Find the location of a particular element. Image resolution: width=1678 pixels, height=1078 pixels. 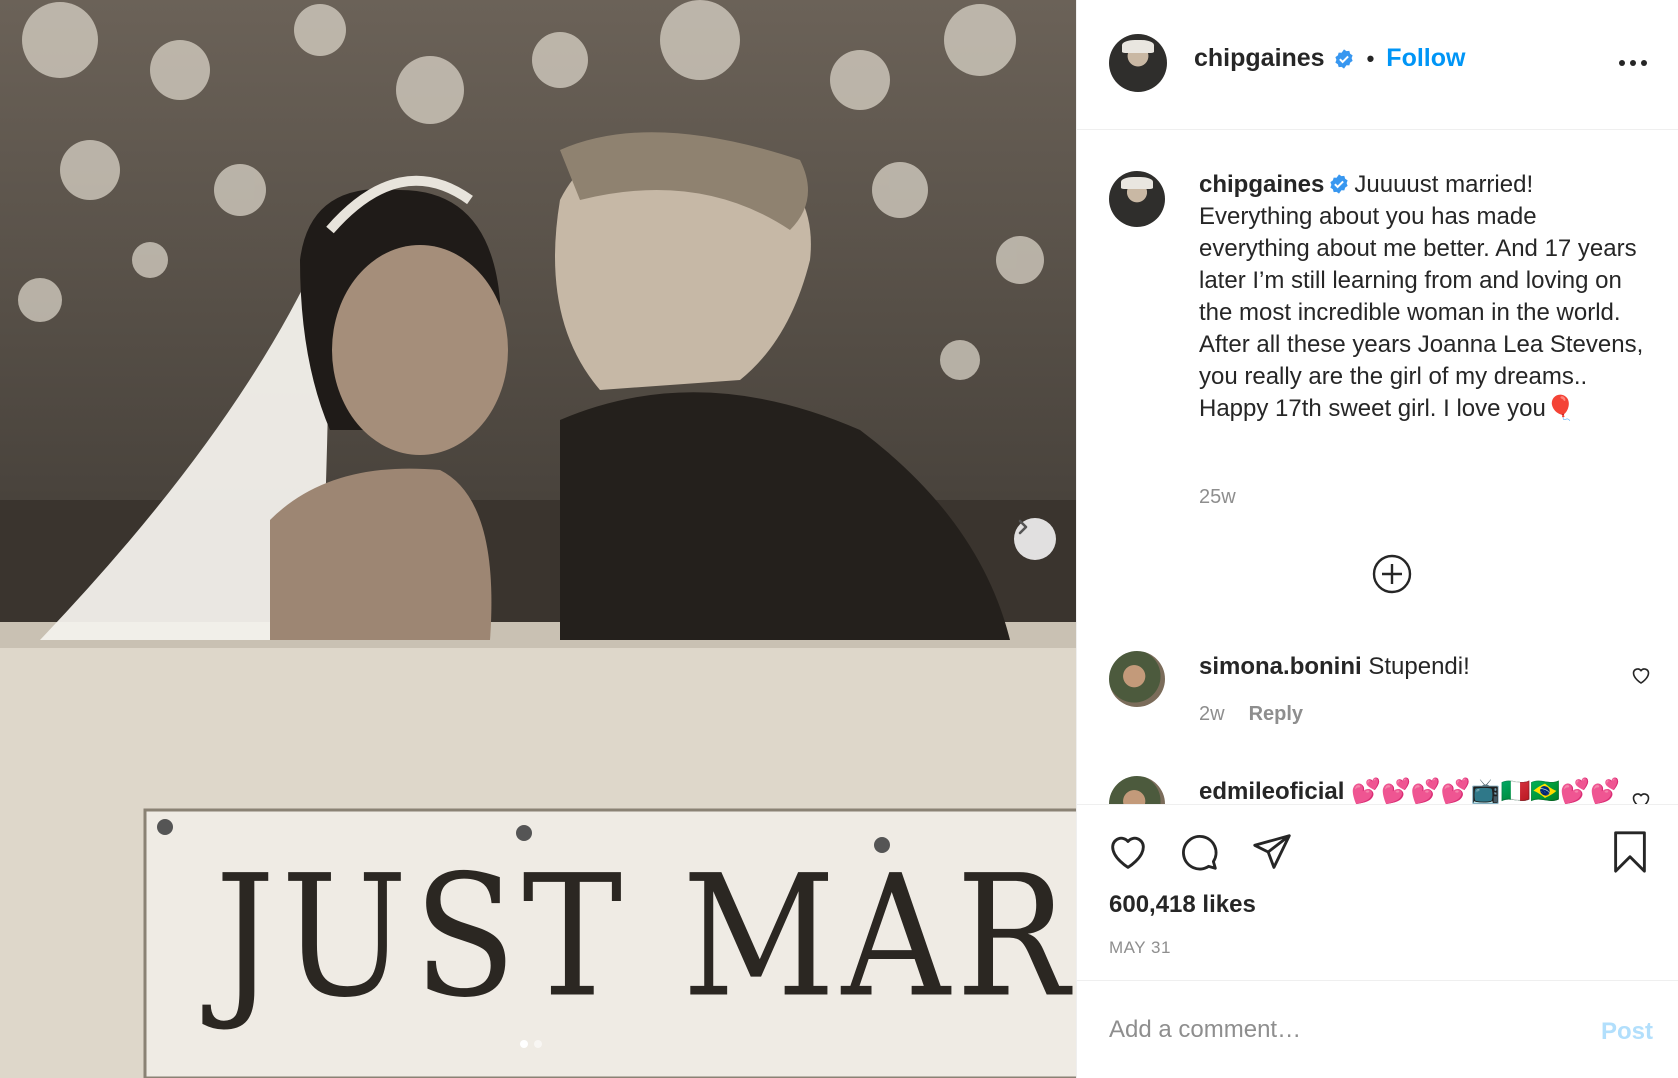

comment-input is located at coordinates (1329, 1030).